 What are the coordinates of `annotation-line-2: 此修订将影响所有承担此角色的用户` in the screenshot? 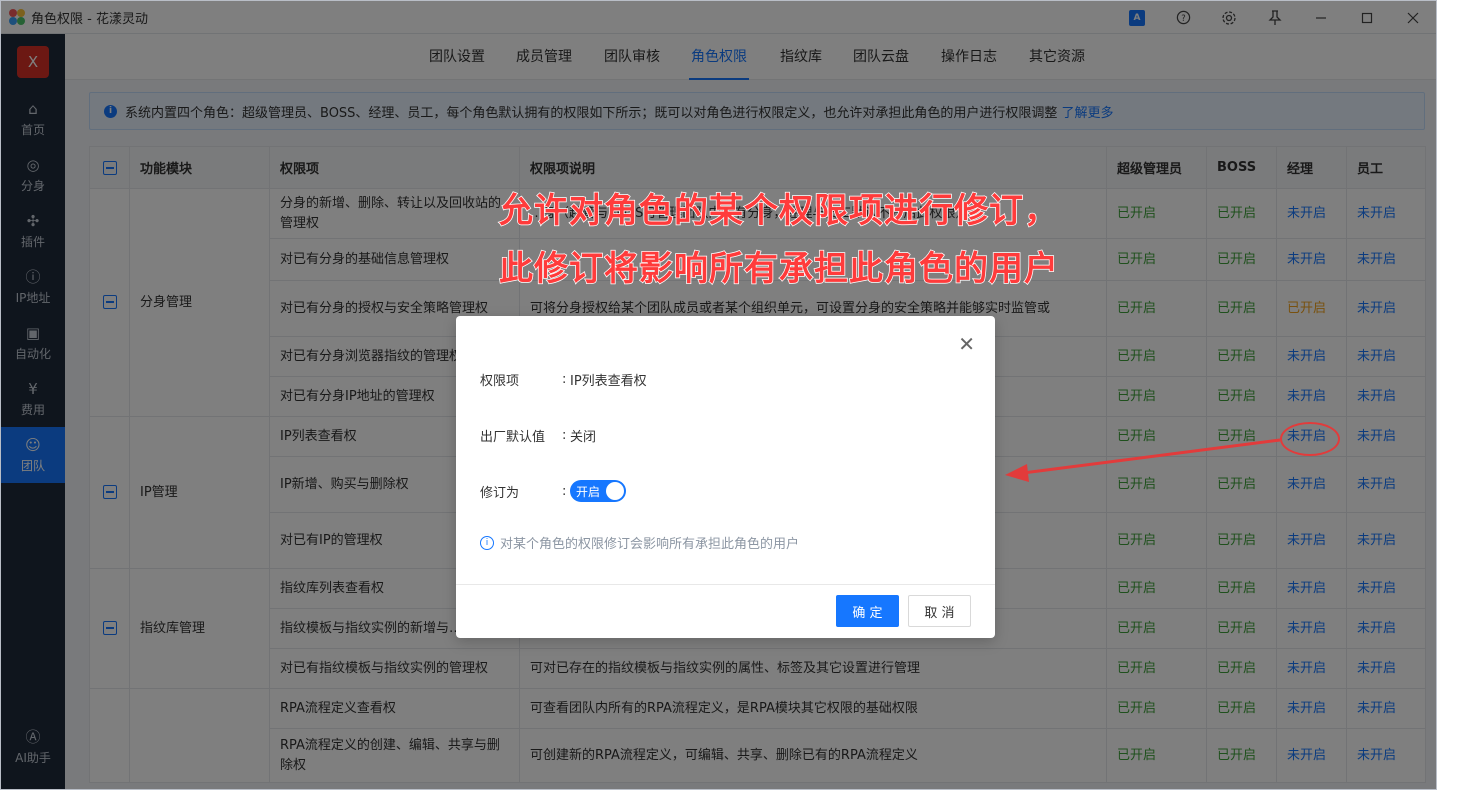 It's located at (778, 269).